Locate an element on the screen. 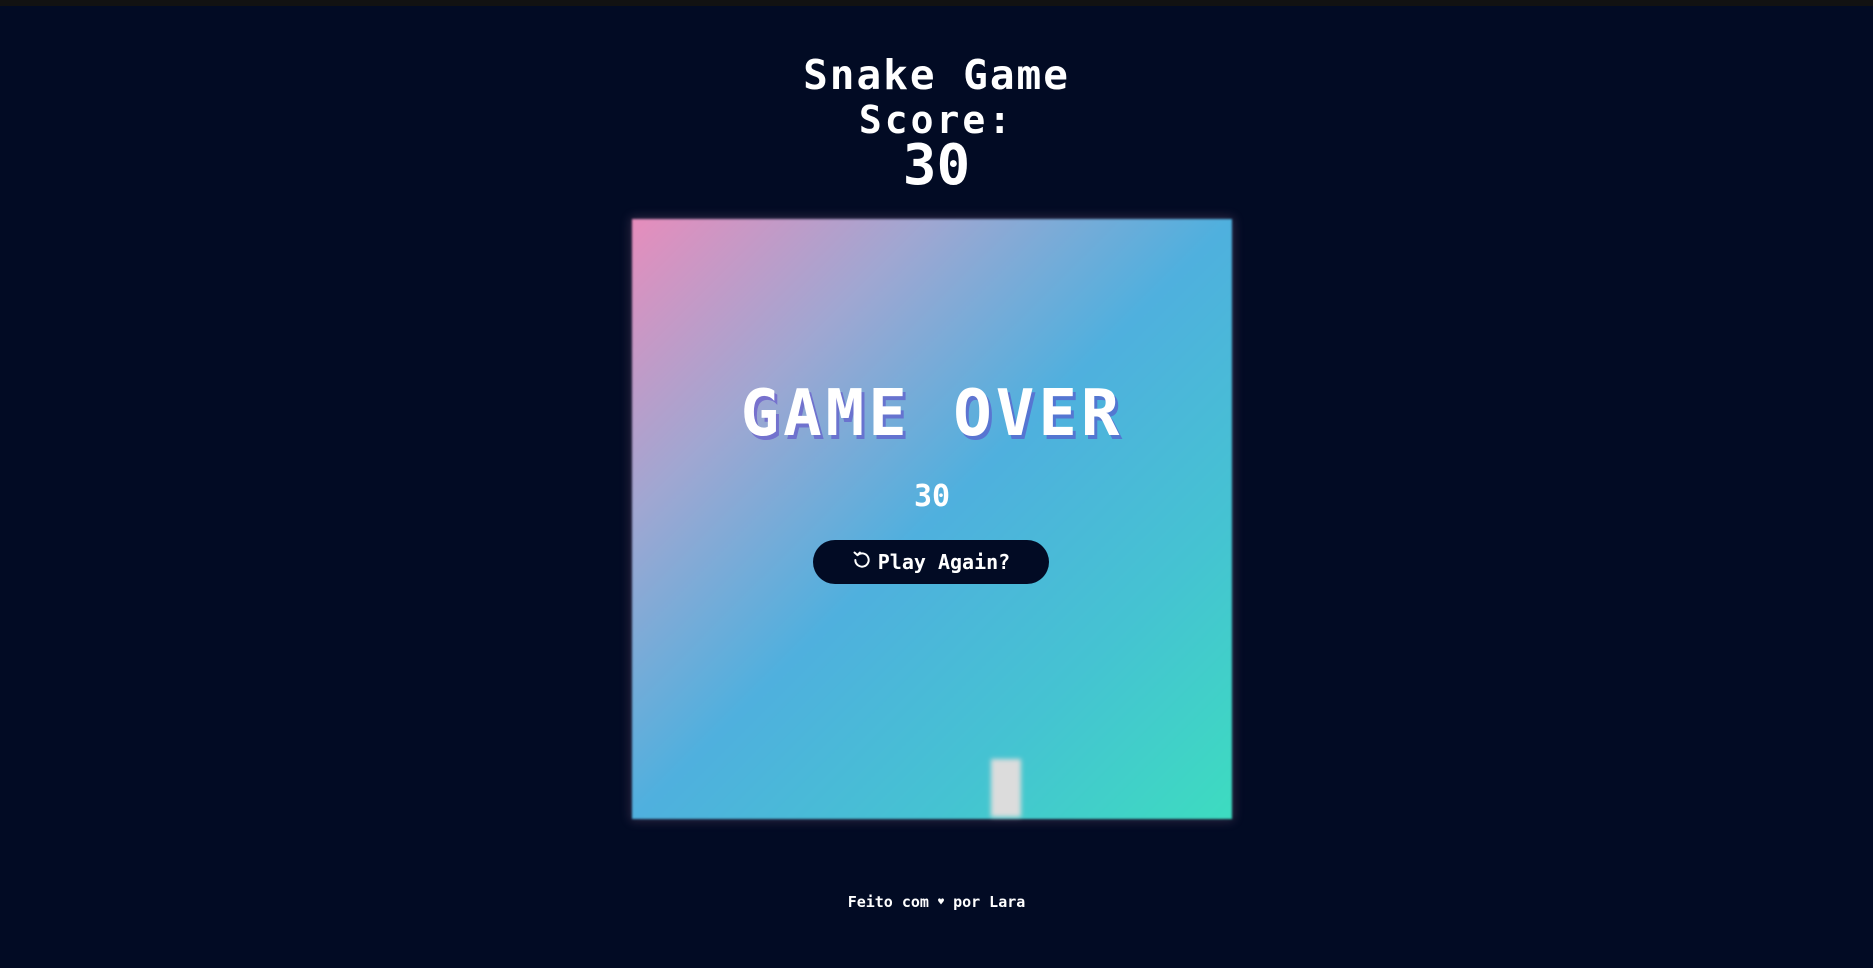 The width and height of the screenshot is (1873, 968). play-again-label: Play Again? is located at coordinates (944, 562).